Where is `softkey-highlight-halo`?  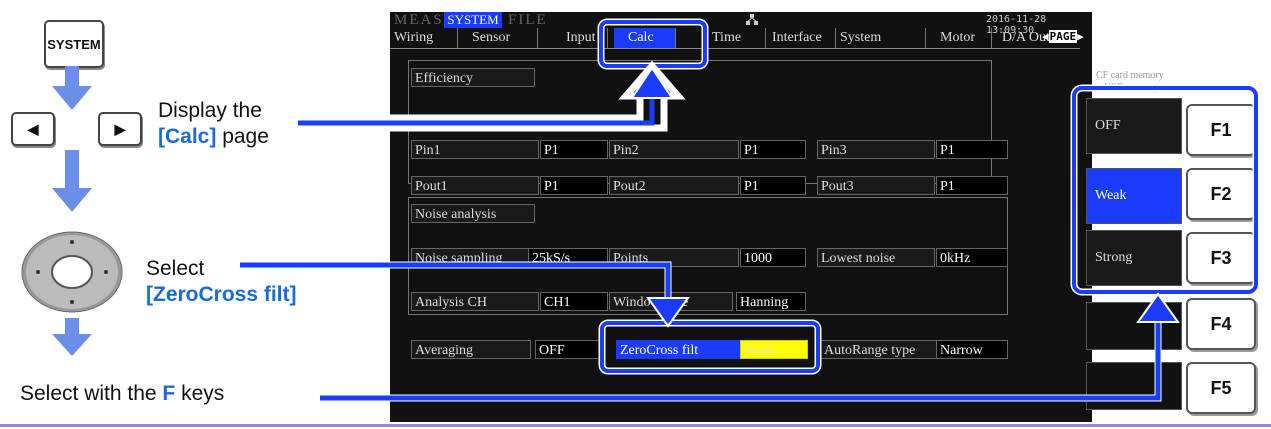
softkey-highlight-halo is located at coordinates (1165, 190).